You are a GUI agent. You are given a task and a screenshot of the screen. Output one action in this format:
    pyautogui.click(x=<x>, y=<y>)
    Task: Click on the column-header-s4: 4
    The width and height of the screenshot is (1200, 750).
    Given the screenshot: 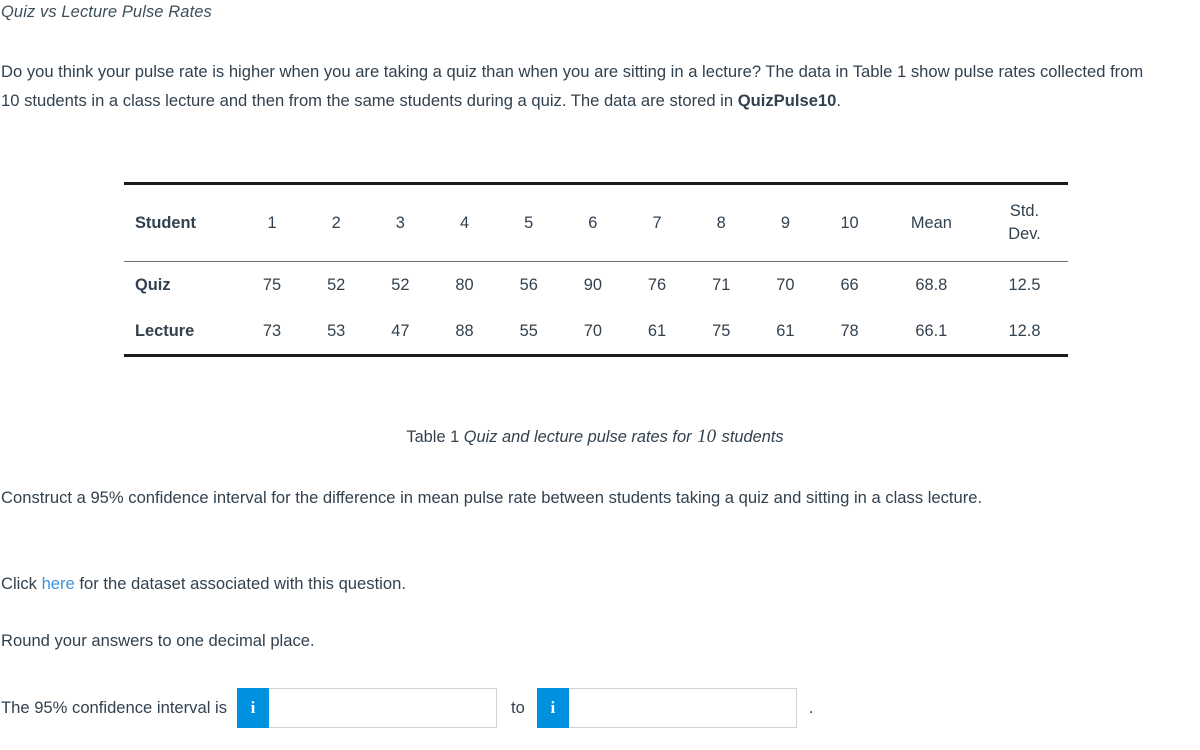 What is the action you would take?
    pyautogui.click(x=464, y=222)
    